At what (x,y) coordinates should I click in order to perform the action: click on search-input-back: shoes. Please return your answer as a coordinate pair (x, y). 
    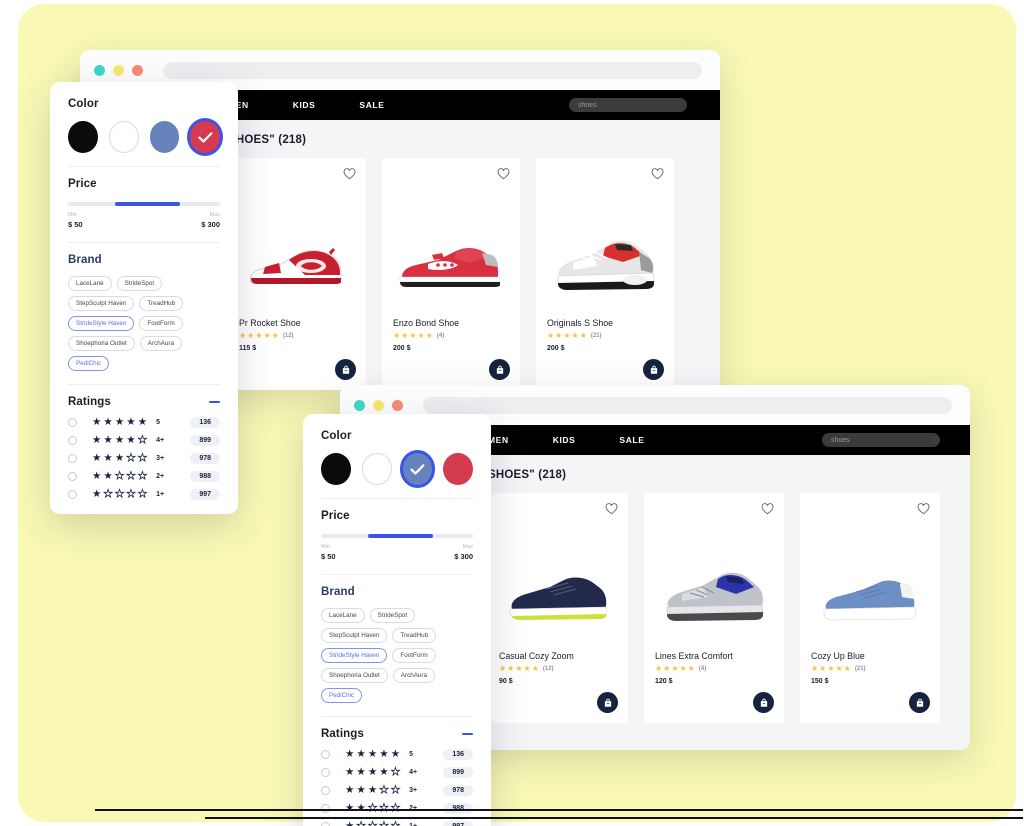
    Looking at the image, I should click on (628, 105).